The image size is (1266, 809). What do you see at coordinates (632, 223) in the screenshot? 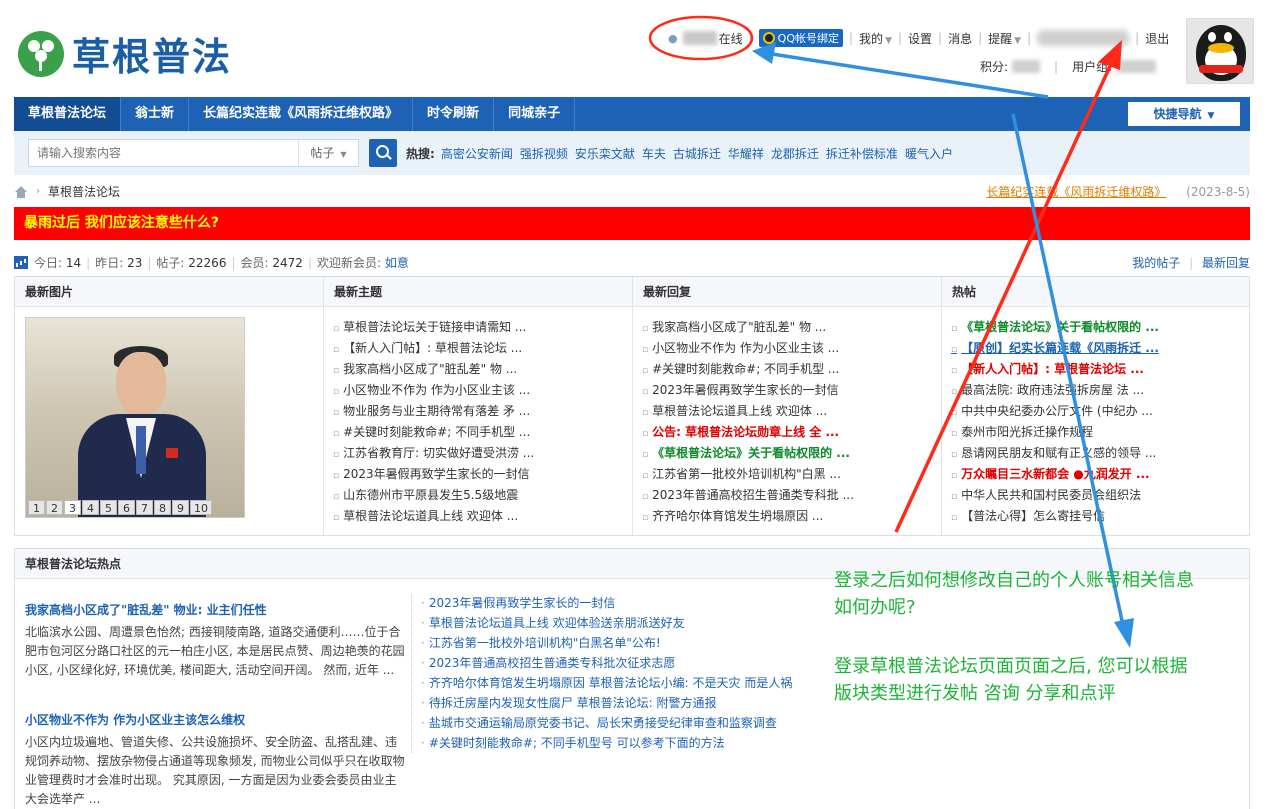
I see `notice-banner: 暴雨过后 我们应该注意些什么?` at bounding box center [632, 223].